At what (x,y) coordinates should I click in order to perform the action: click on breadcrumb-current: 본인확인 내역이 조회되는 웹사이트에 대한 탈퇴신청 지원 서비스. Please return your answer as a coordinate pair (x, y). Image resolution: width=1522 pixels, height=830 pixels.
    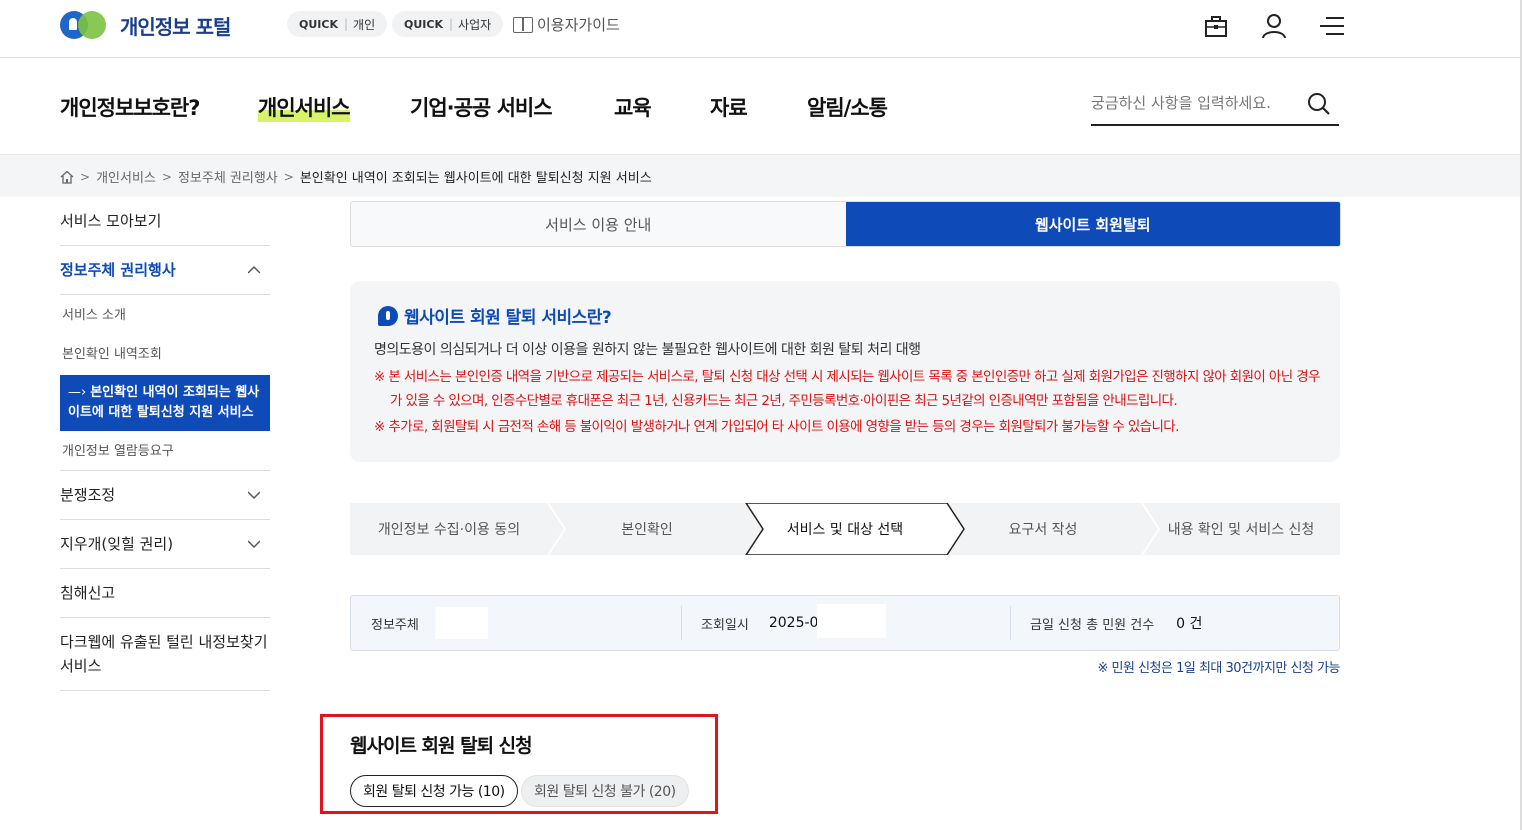
    Looking at the image, I should click on (475, 178).